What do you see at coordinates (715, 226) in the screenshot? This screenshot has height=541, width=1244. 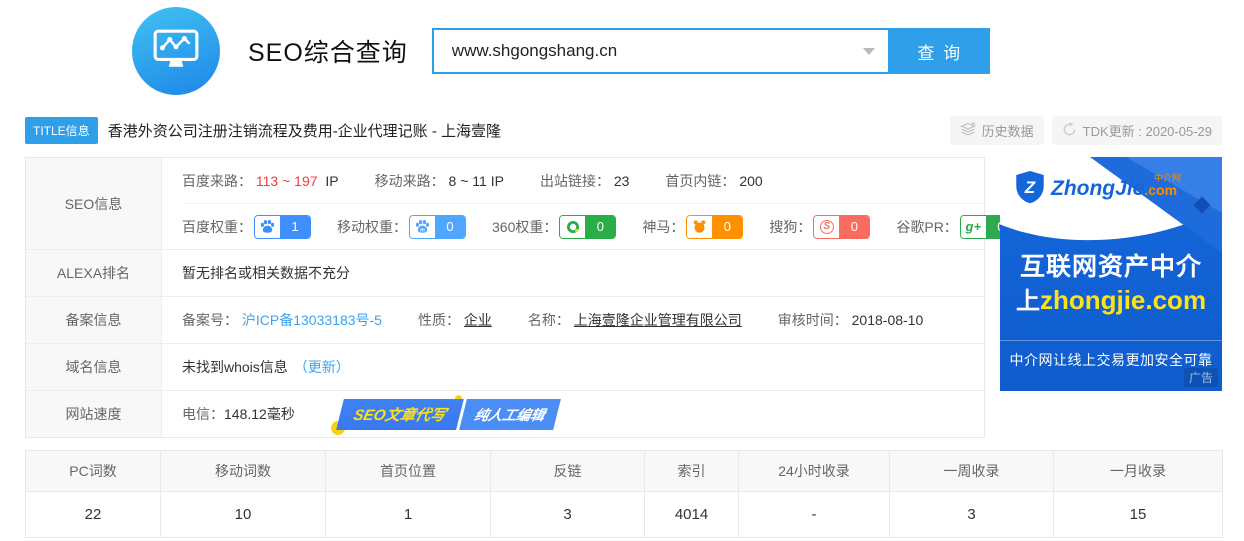 I see `shenma-weight-badge: 0` at bounding box center [715, 226].